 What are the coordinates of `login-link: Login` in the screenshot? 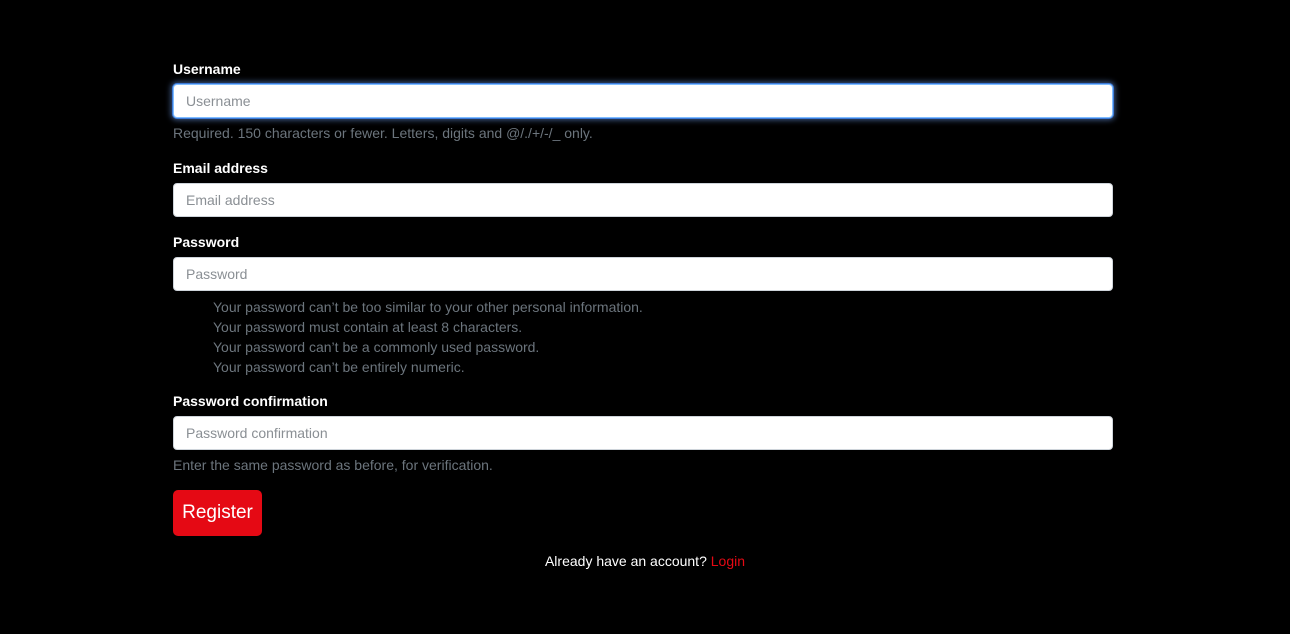 It's located at (728, 561).